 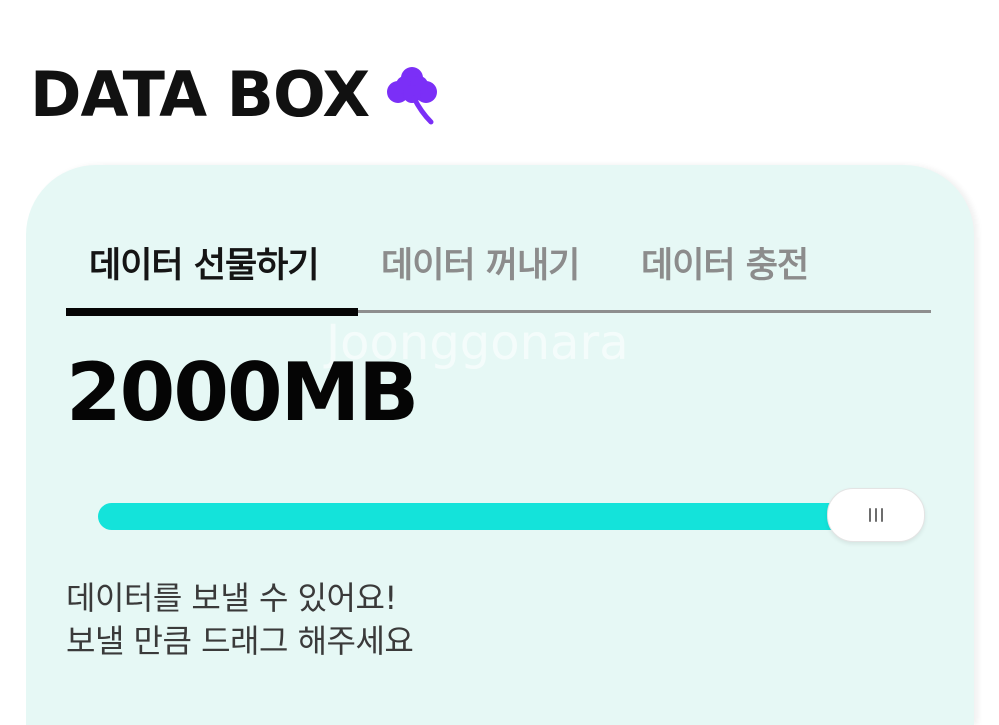 I want to click on tab-data-withdraw: 데이터 꺼내기, so click(x=480, y=262).